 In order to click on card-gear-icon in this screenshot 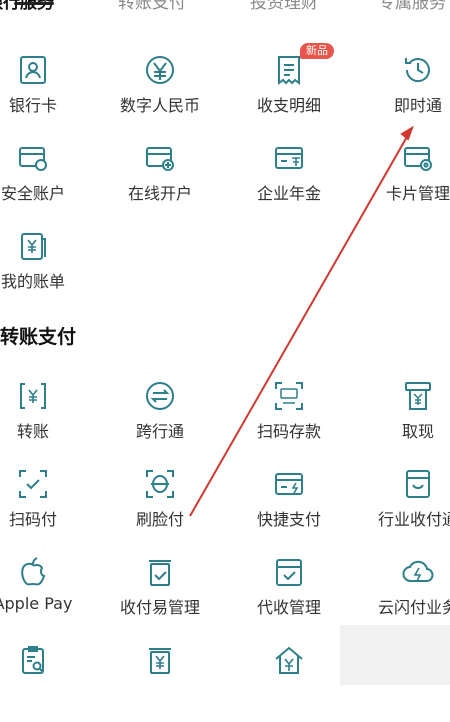, I will do `click(418, 158)`.